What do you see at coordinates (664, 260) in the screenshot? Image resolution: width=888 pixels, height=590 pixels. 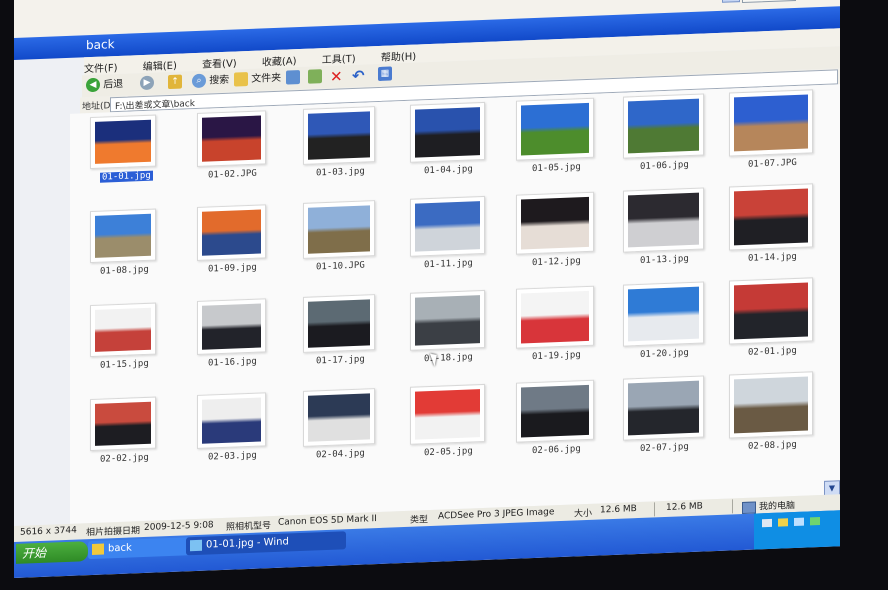 I see `thumbnail-filename: 01-13.jpg` at bounding box center [664, 260].